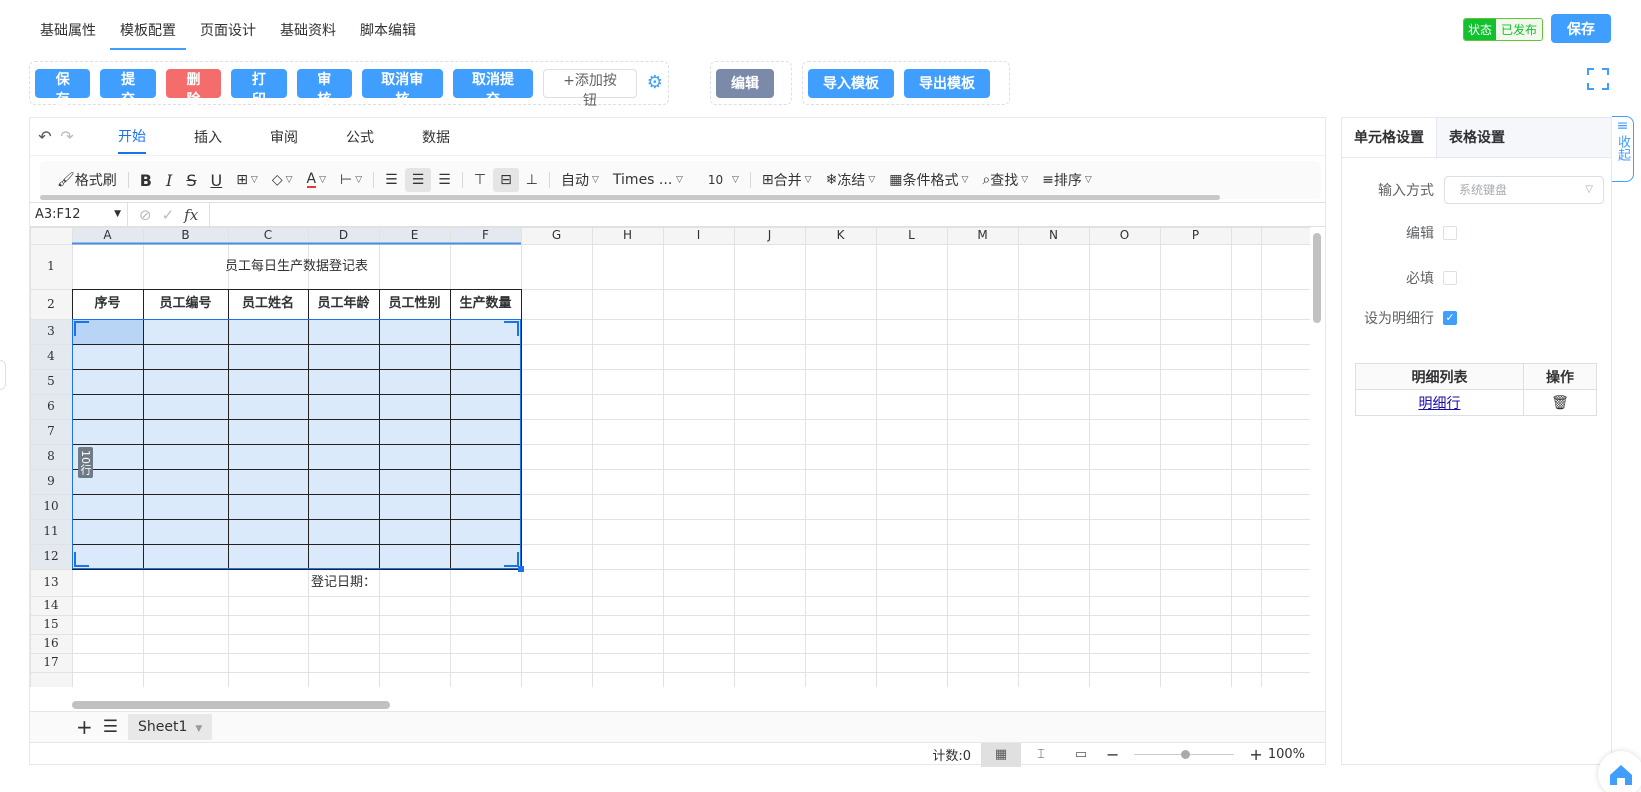 The image size is (1641, 792). I want to click on submit-button: 提交, so click(128, 88).